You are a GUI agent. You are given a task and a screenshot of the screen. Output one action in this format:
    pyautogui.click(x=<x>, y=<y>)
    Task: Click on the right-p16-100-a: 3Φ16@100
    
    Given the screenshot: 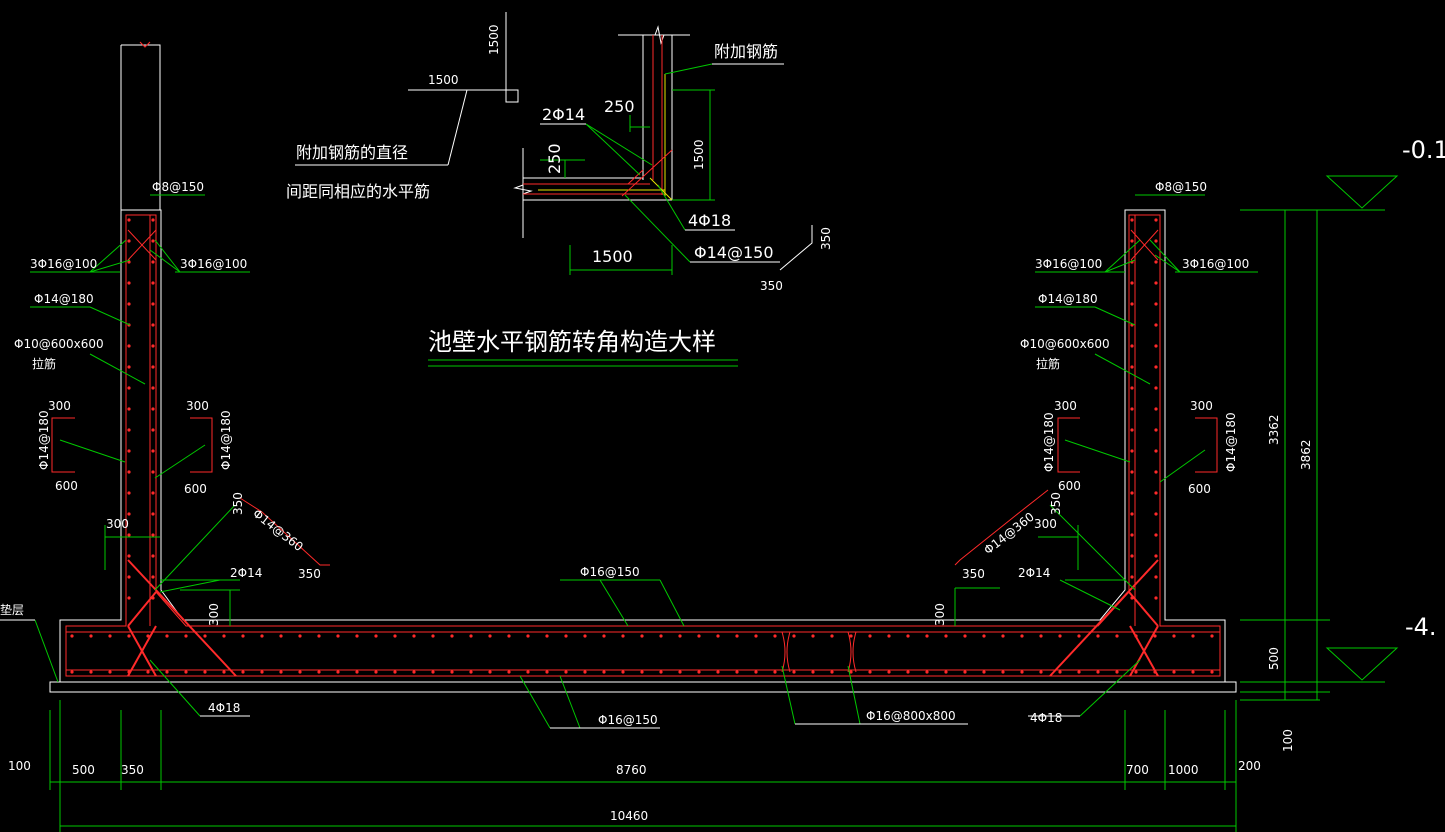 What is the action you would take?
    pyautogui.click(x=1068, y=264)
    